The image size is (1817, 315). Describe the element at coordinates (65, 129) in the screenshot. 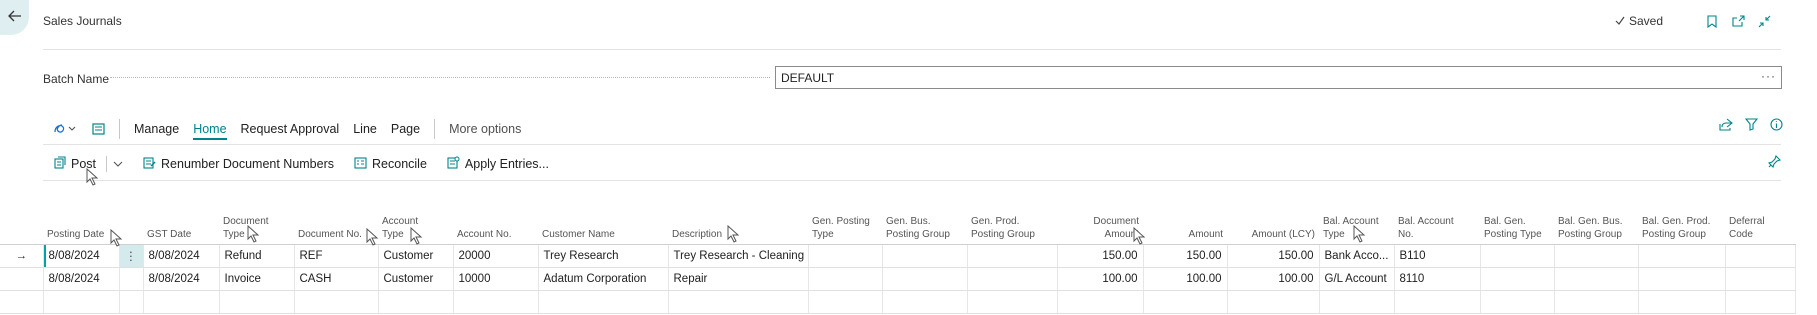

I see `copilot-menu-button` at that location.